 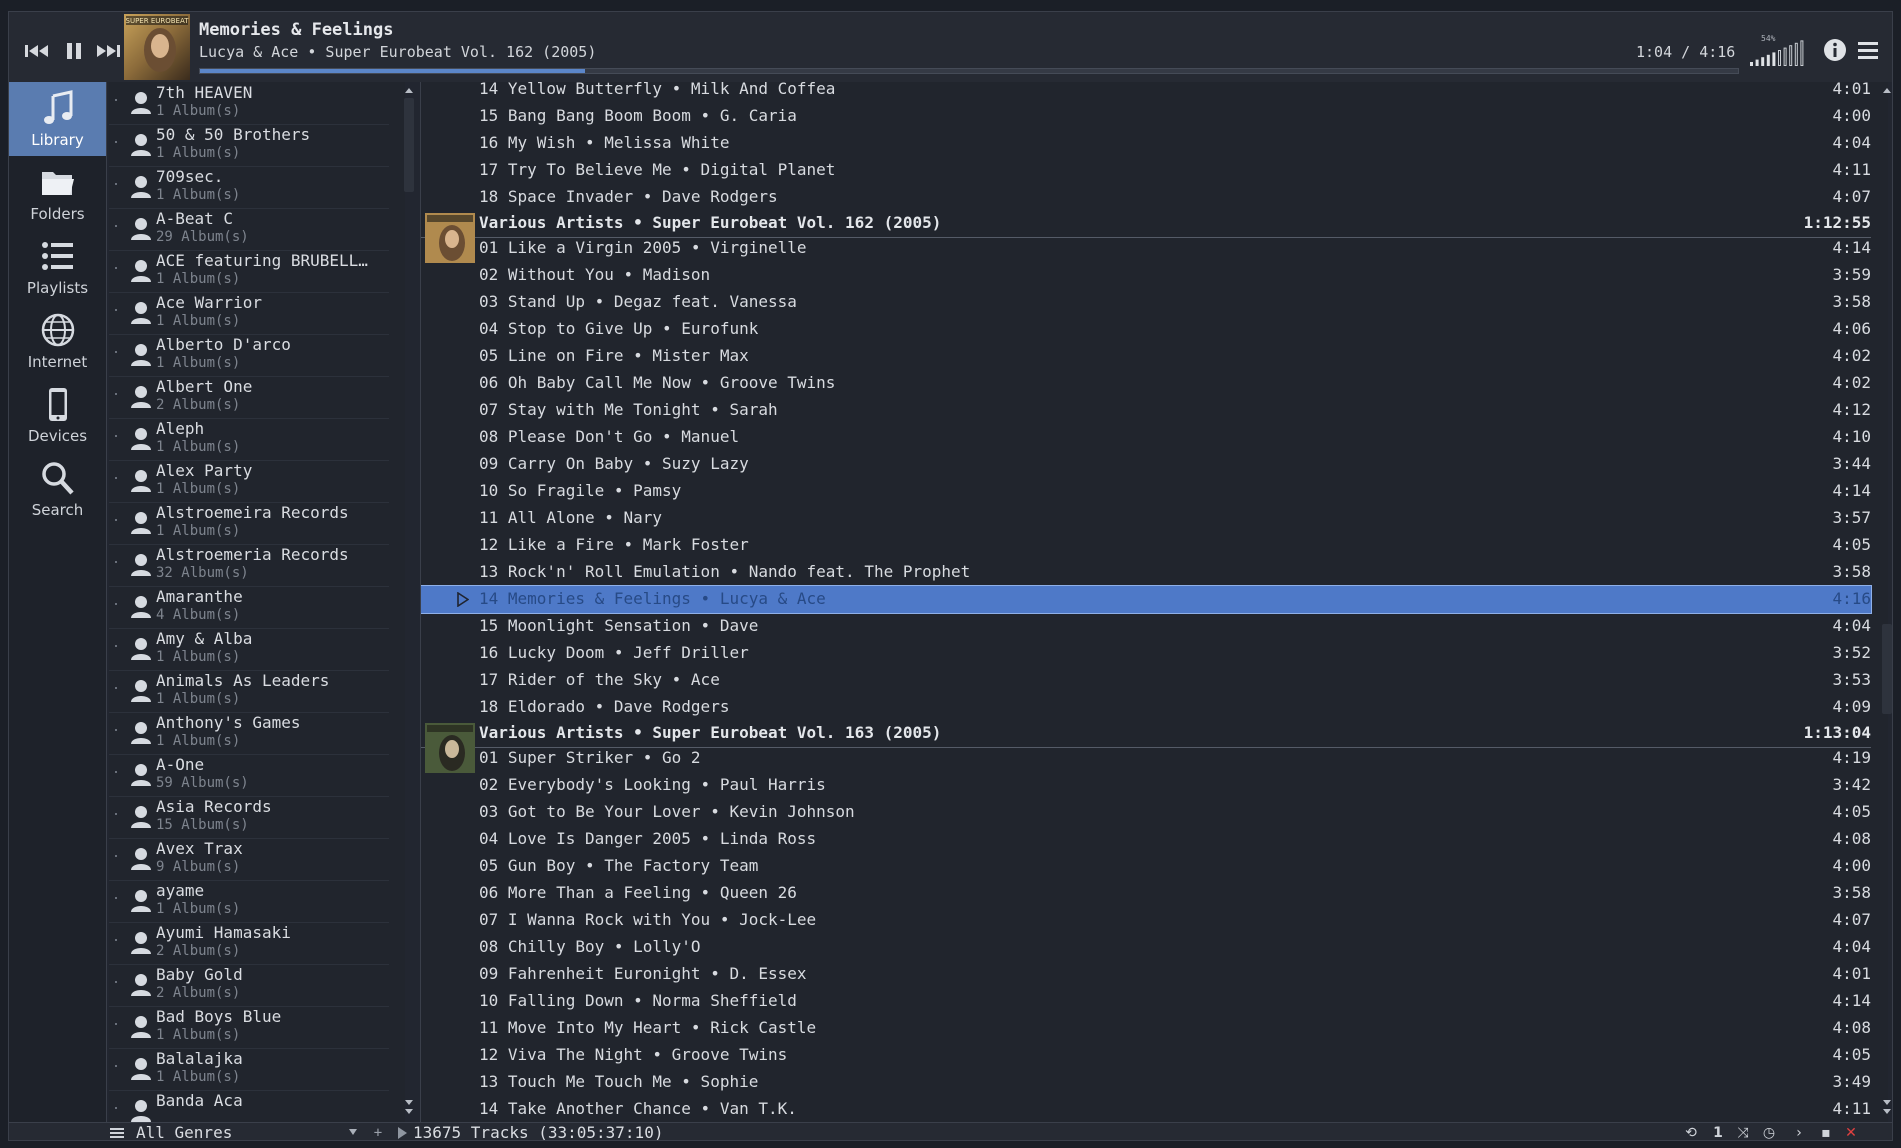 I want to click on track-row: 04 Love Is Danger 2005 • Linda Ross 4:08, so click(x=1146, y=839).